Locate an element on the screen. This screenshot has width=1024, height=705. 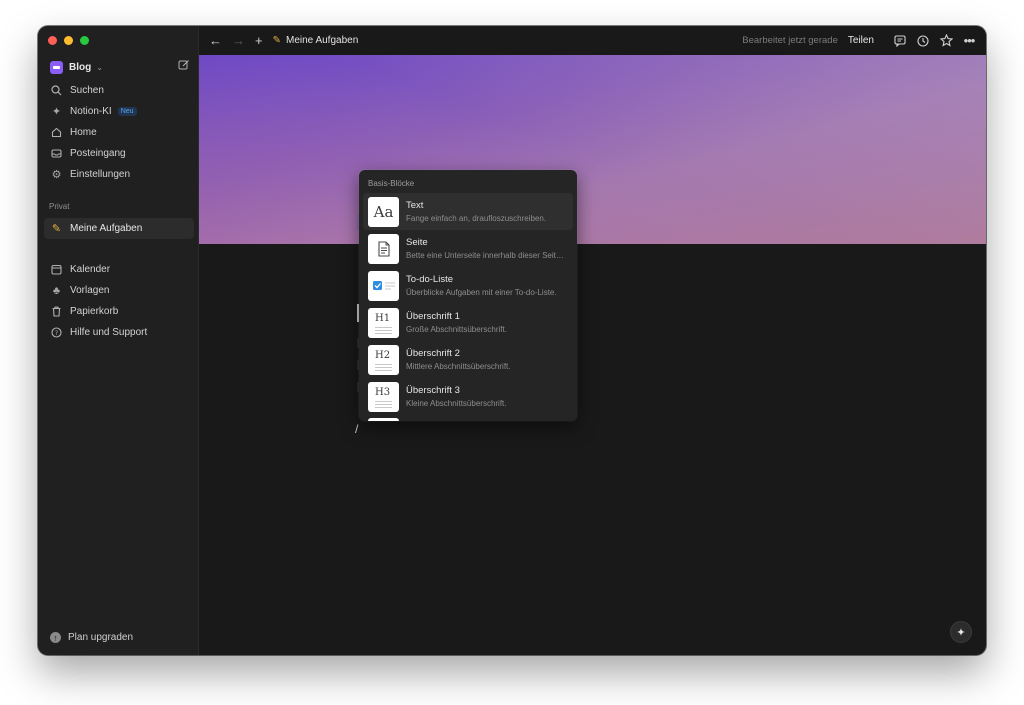
menu-item-label: Text is located at coordinates (415, 205).